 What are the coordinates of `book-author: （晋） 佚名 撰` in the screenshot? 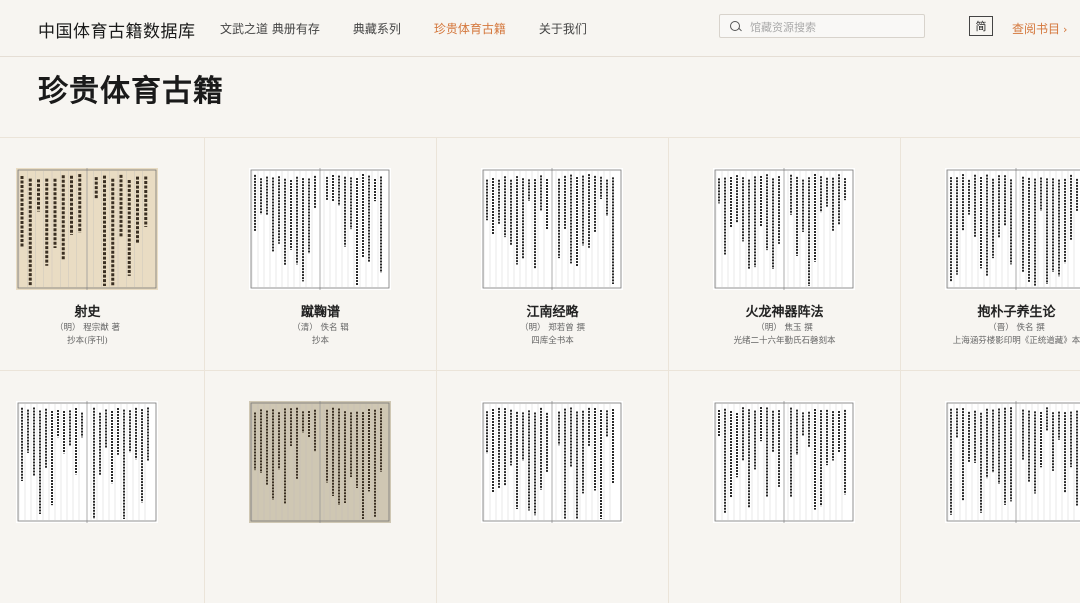 It's located at (1016, 328).